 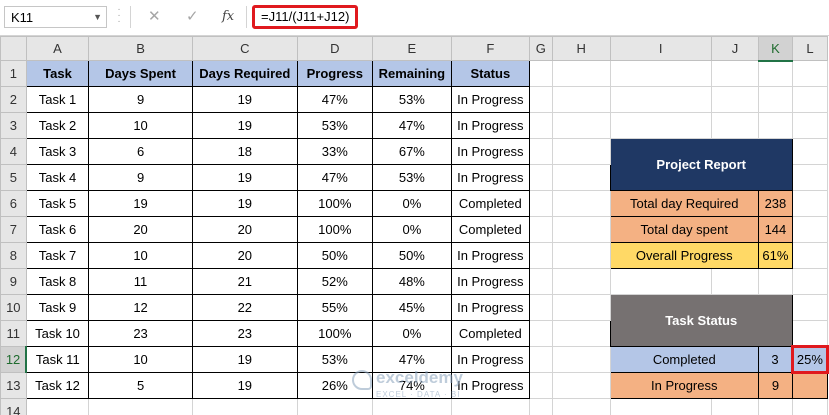 I want to click on row-header: 5, so click(x=13, y=177).